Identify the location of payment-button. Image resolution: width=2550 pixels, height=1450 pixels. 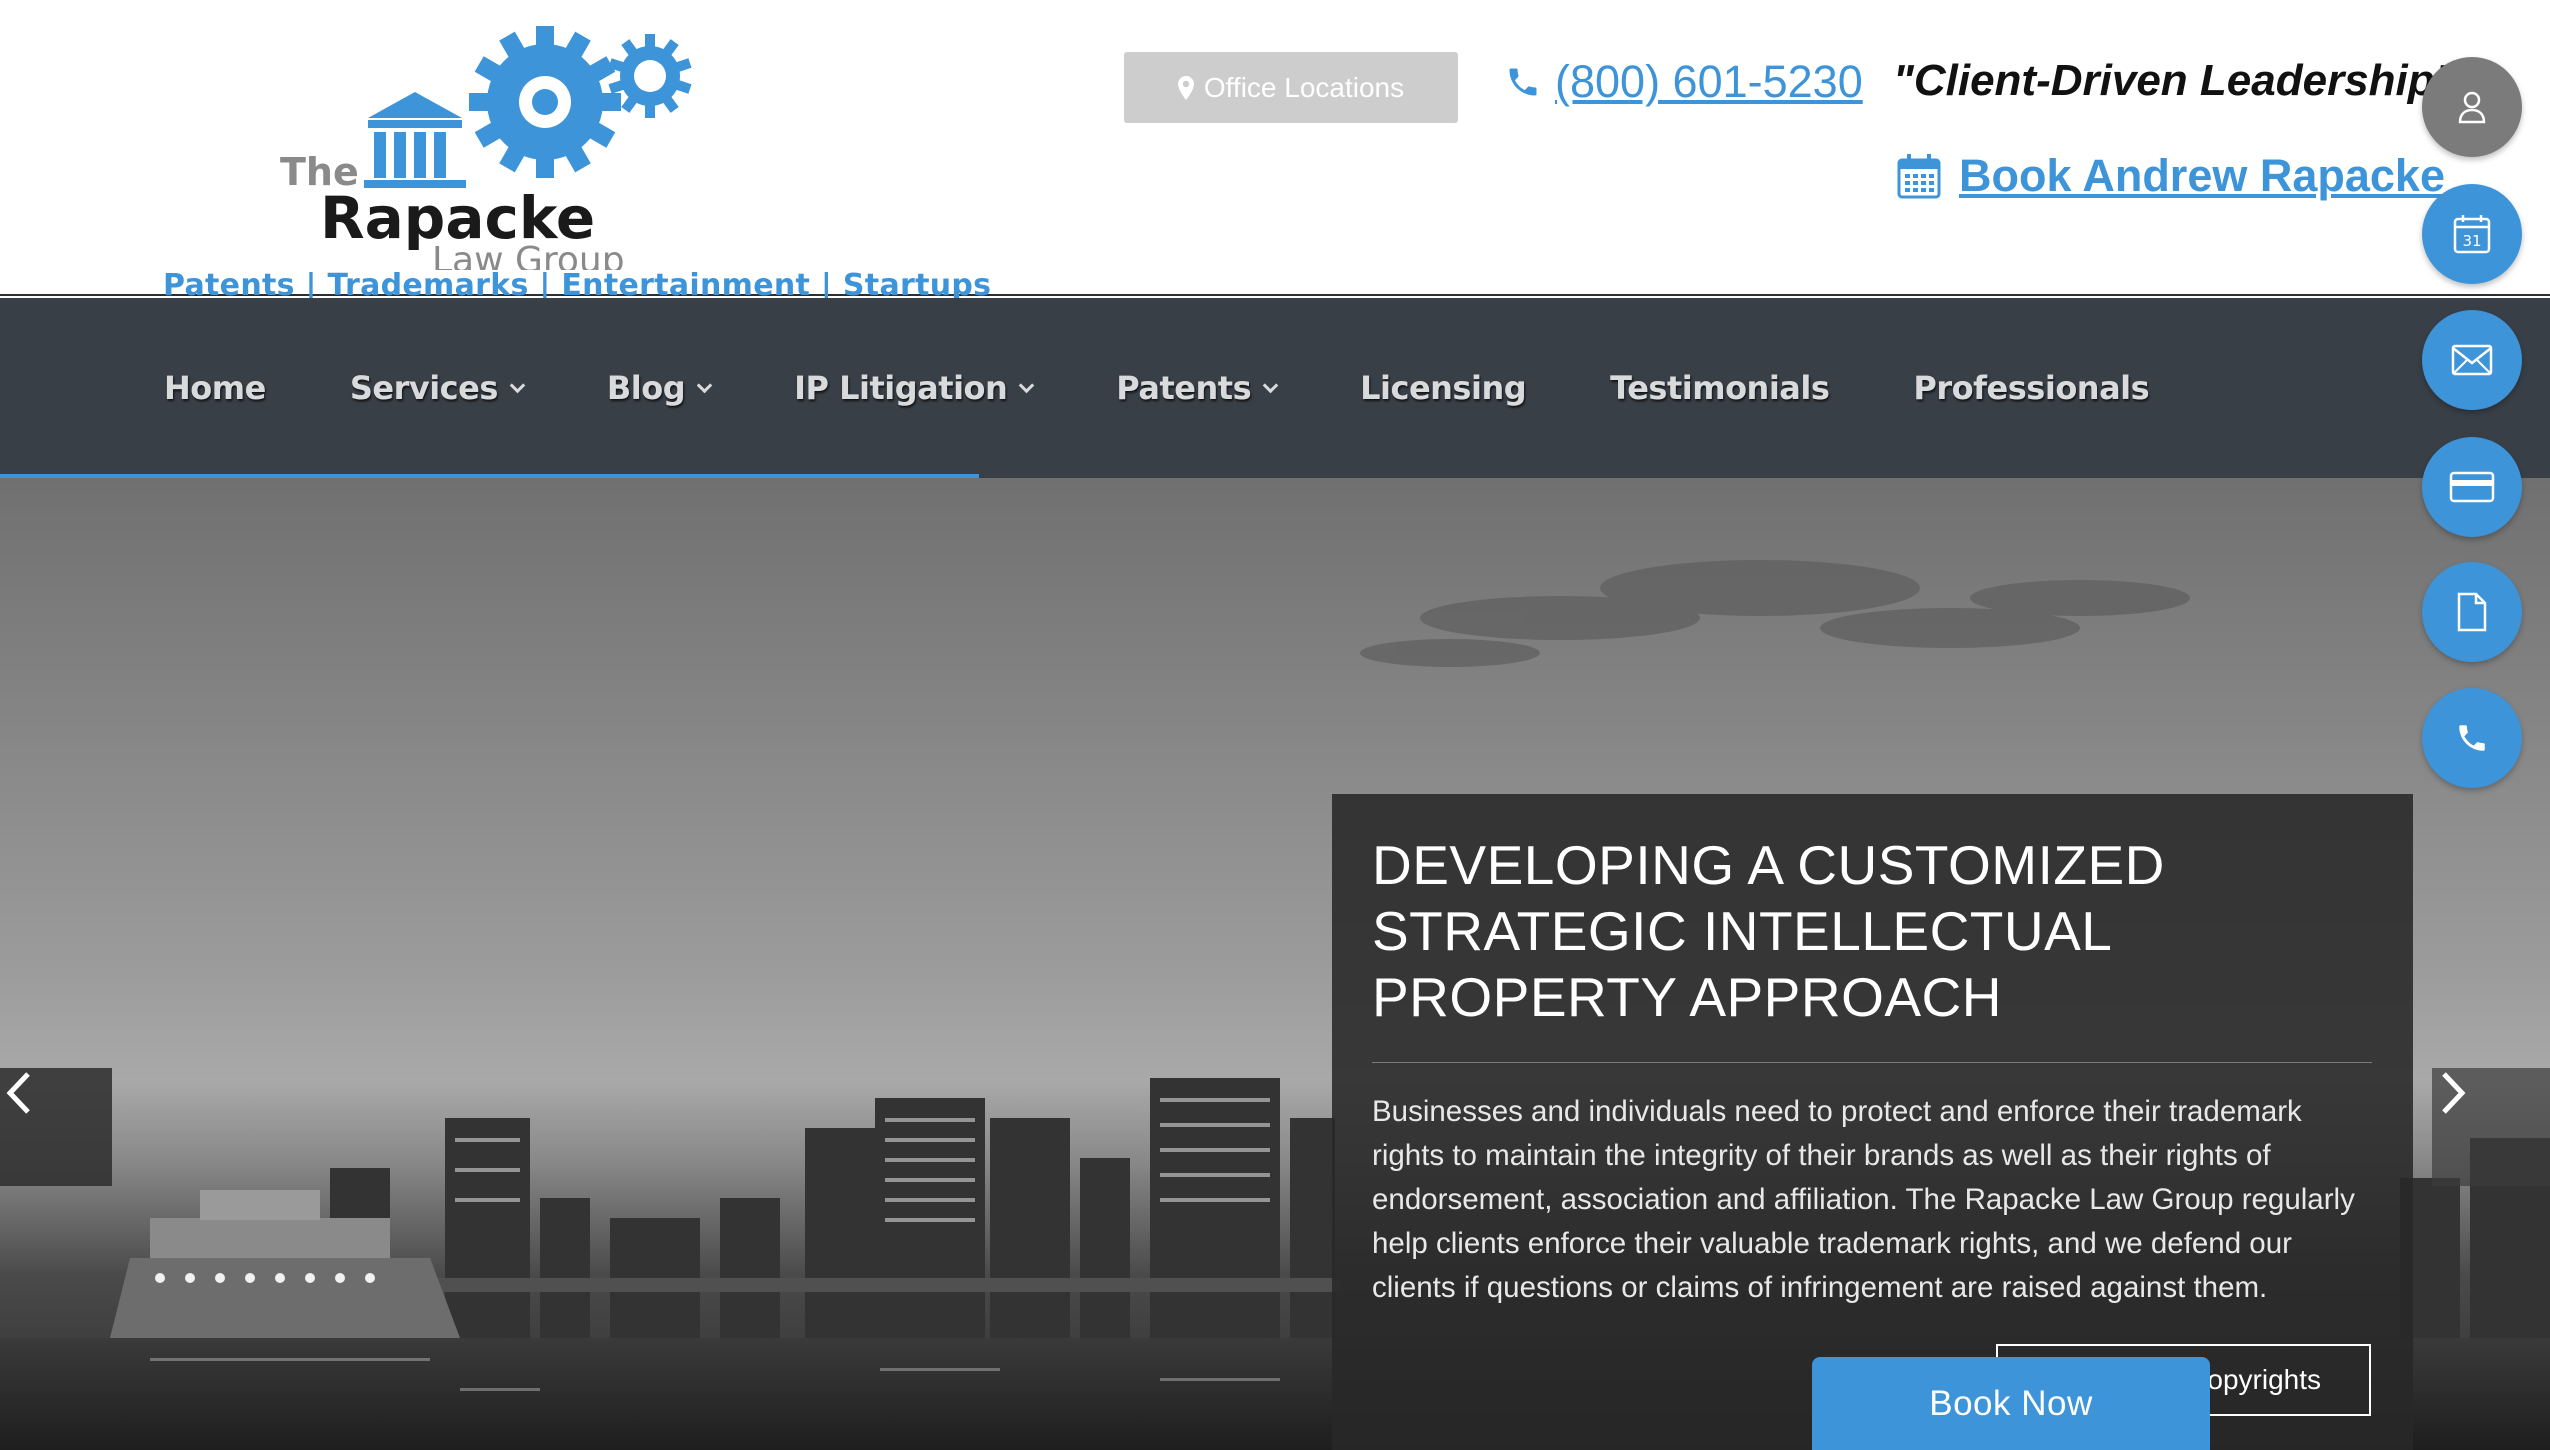
(2472, 487).